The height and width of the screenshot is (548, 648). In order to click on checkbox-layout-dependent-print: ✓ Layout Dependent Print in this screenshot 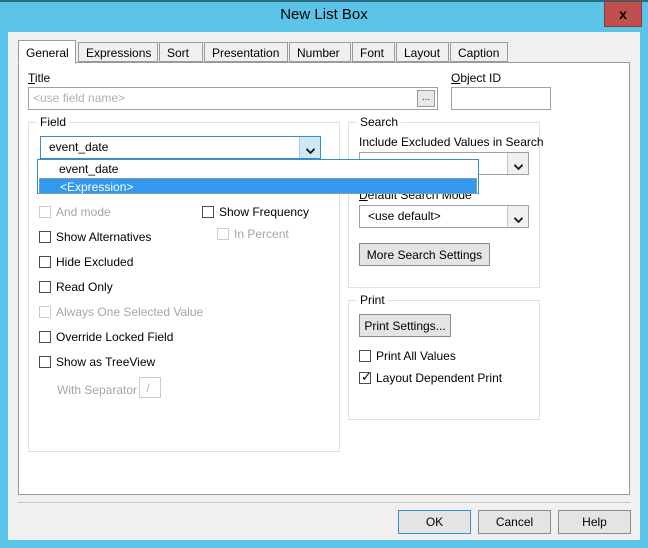, I will do `click(431, 377)`.